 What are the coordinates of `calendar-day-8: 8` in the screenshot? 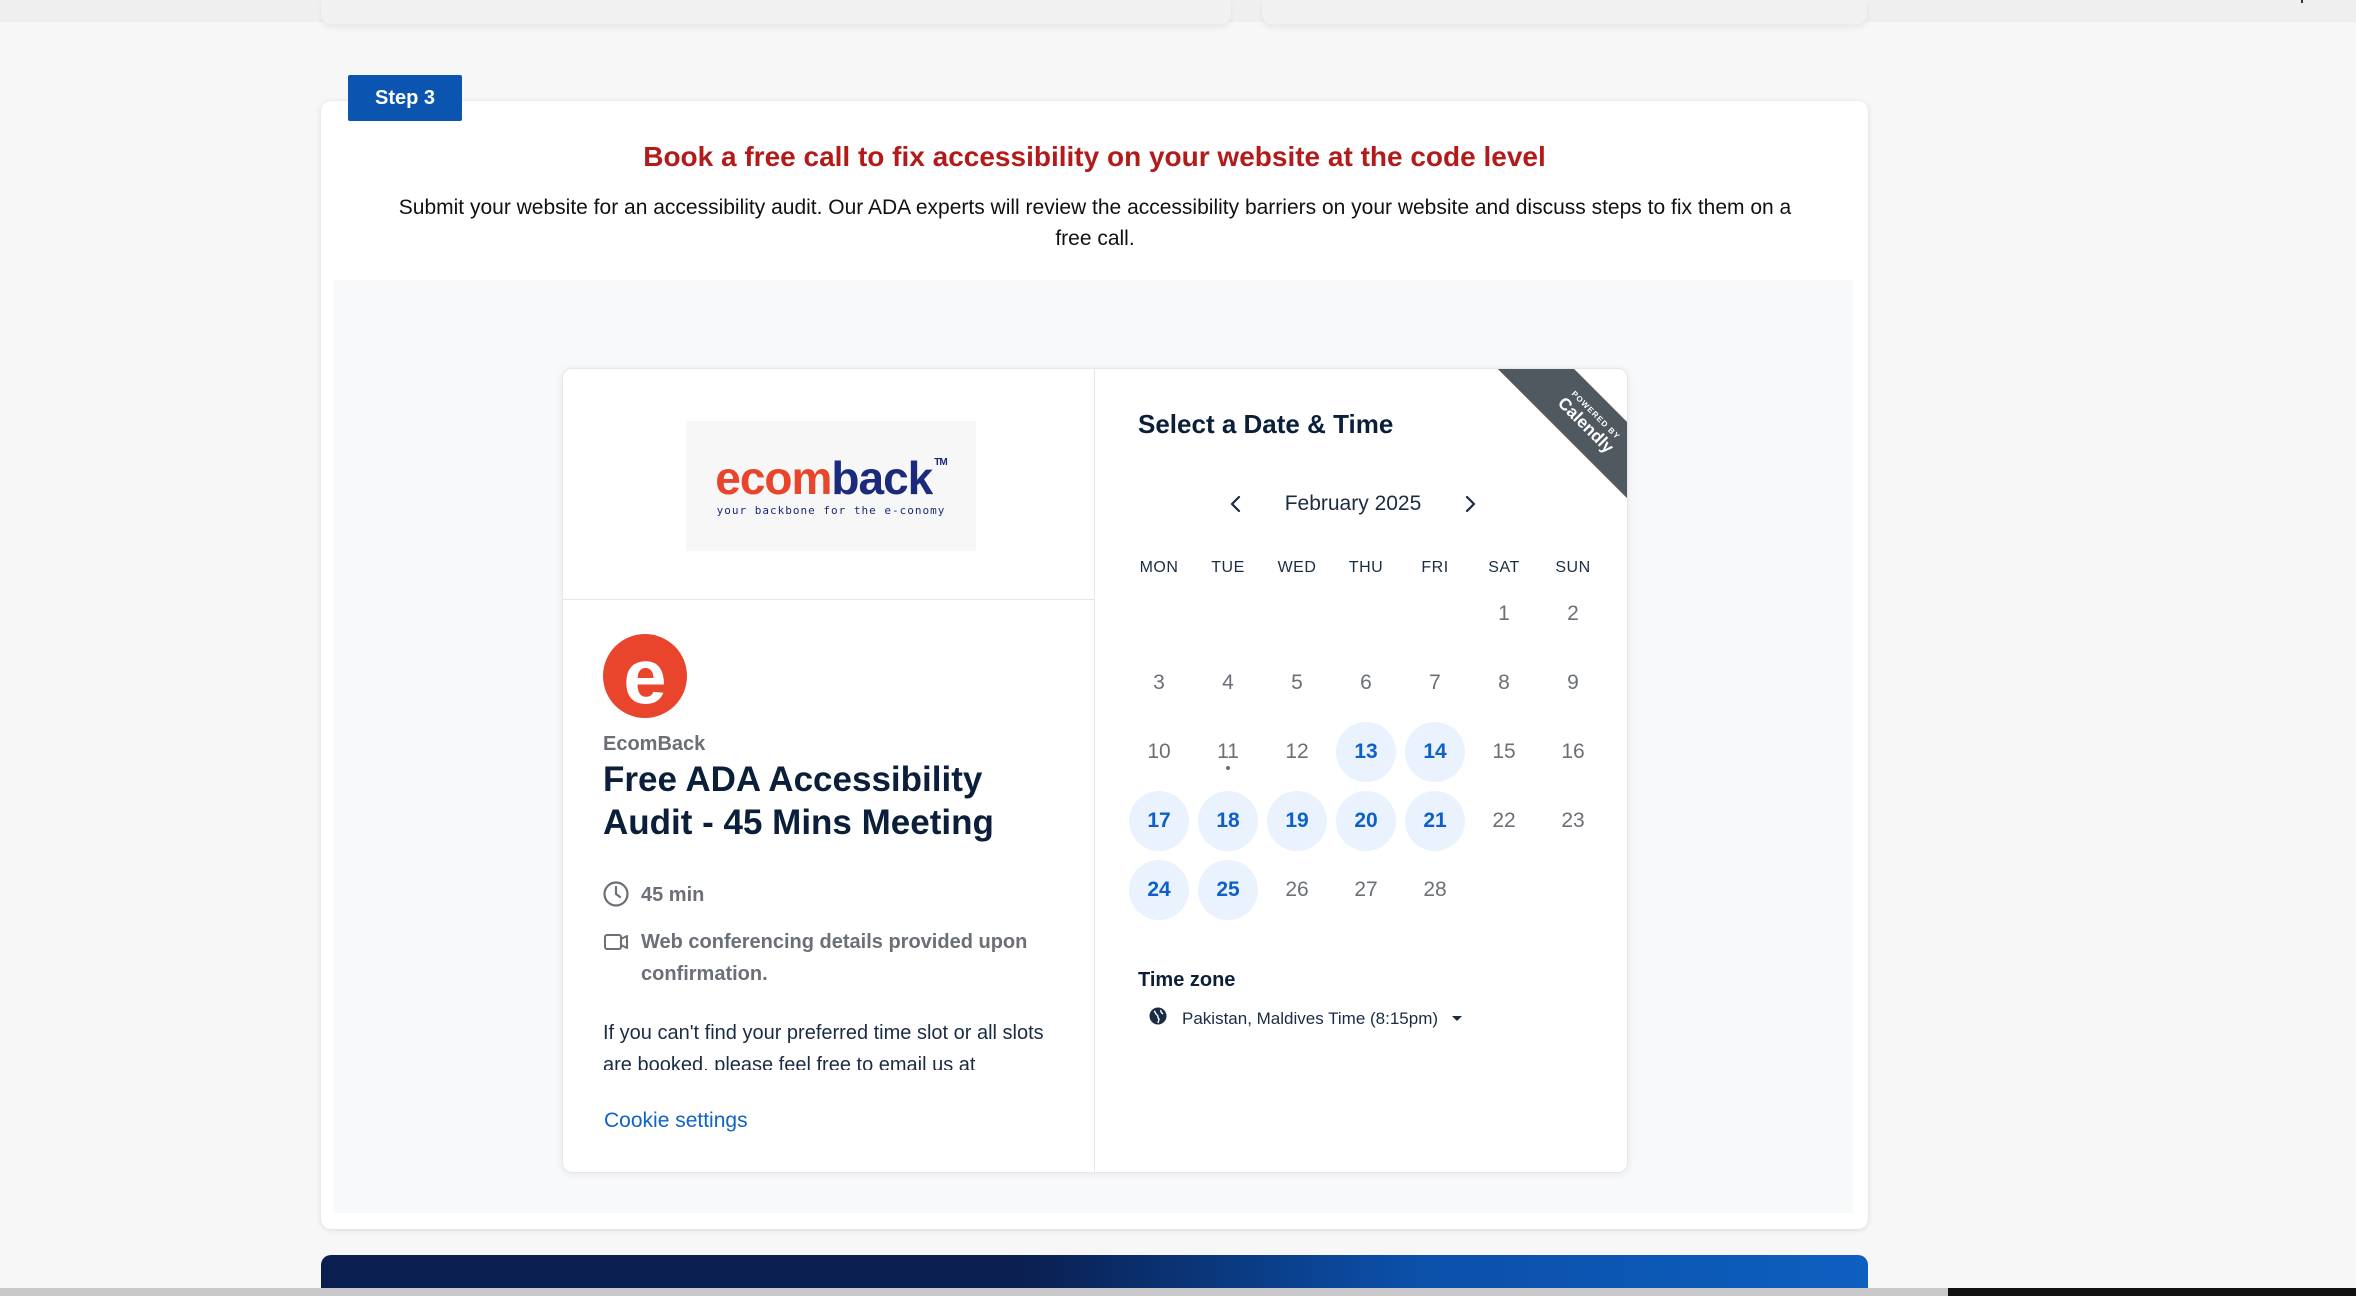 It's located at (1504, 683).